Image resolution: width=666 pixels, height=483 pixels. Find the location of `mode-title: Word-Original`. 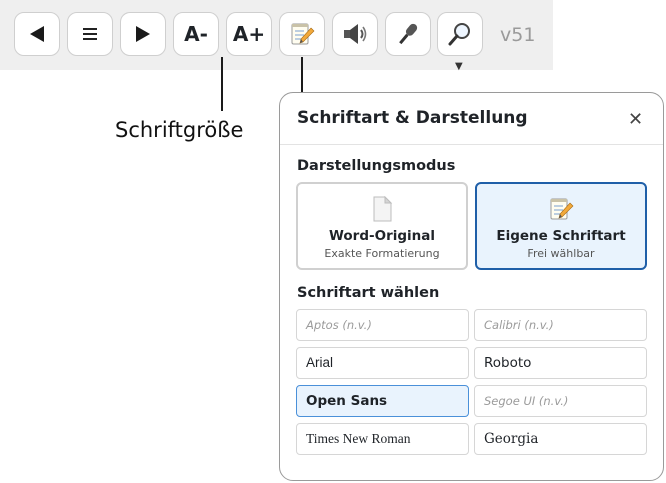

mode-title: Word-Original is located at coordinates (381, 236).